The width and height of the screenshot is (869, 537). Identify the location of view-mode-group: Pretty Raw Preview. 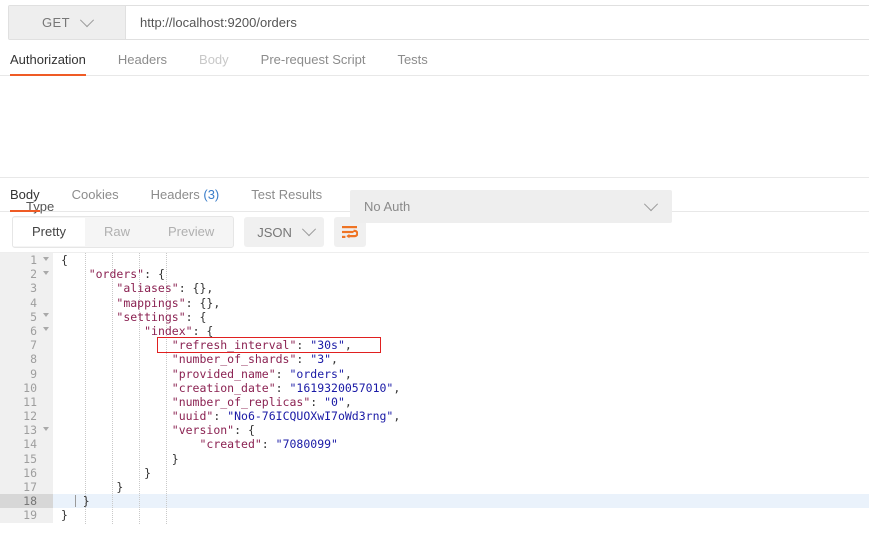
(123, 232).